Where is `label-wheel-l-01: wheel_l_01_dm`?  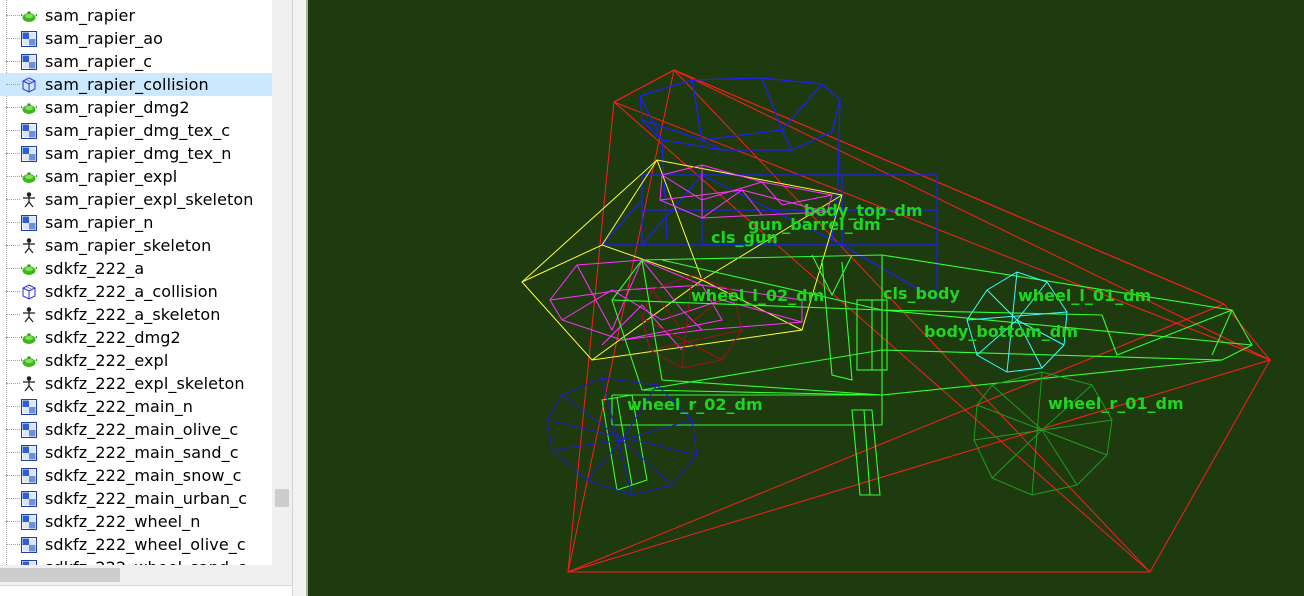 label-wheel-l-01: wheel_l_01_dm is located at coordinates (1084, 295).